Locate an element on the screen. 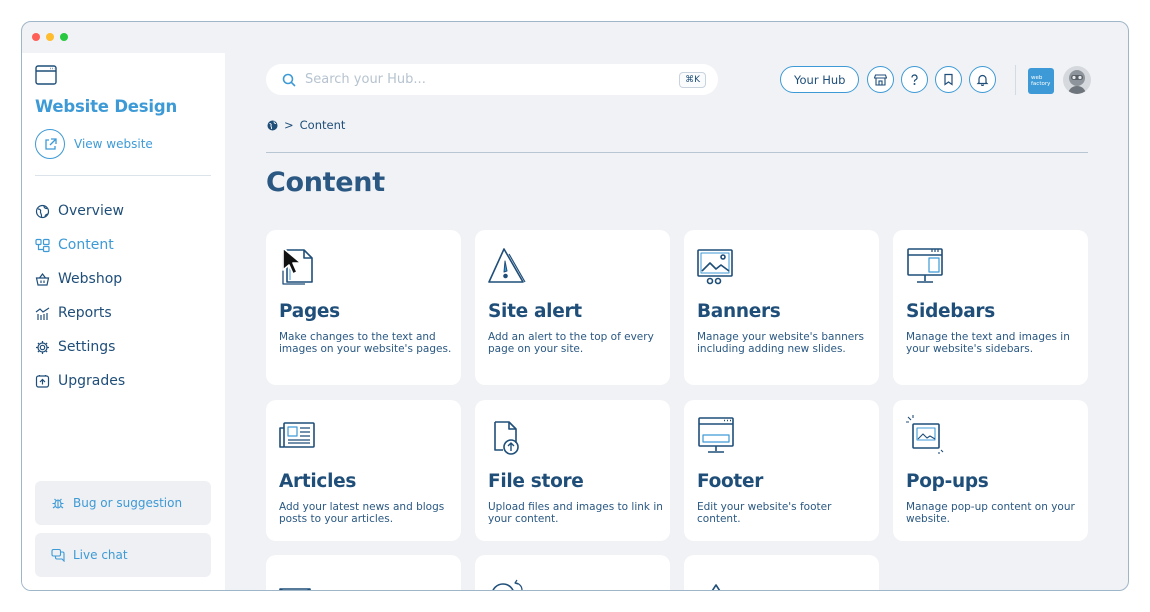 This screenshot has width=1150, height=612. bug-icon is located at coordinates (58, 503).